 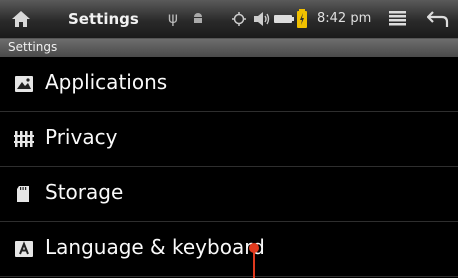 I want to click on home-icon, so click(x=21, y=19).